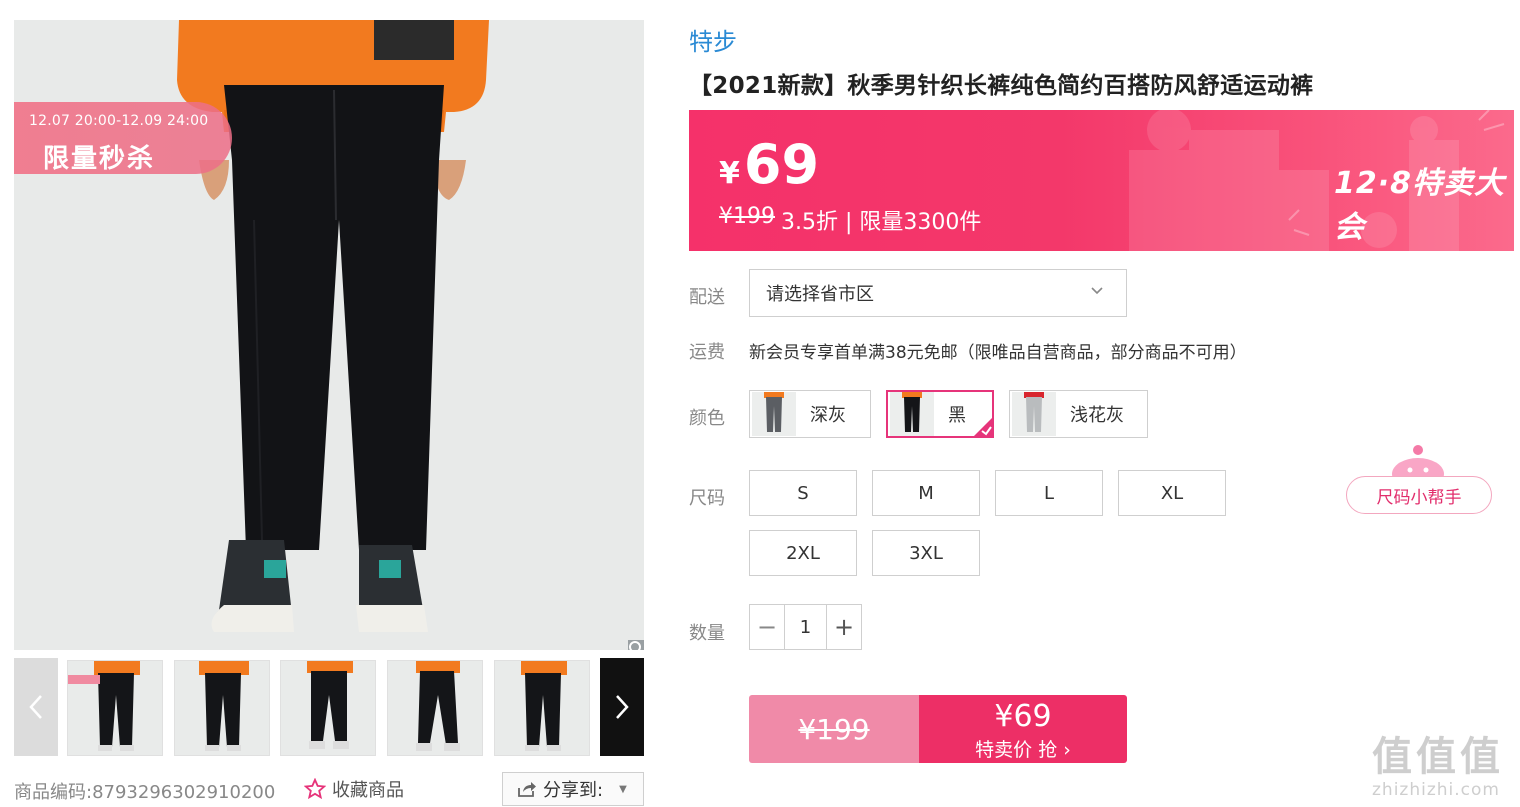 The height and width of the screenshot is (807, 1520). What do you see at coordinates (623, 789) in the screenshot?
I see `caret-down-icon: ▼` at bounding box center [623, 789].